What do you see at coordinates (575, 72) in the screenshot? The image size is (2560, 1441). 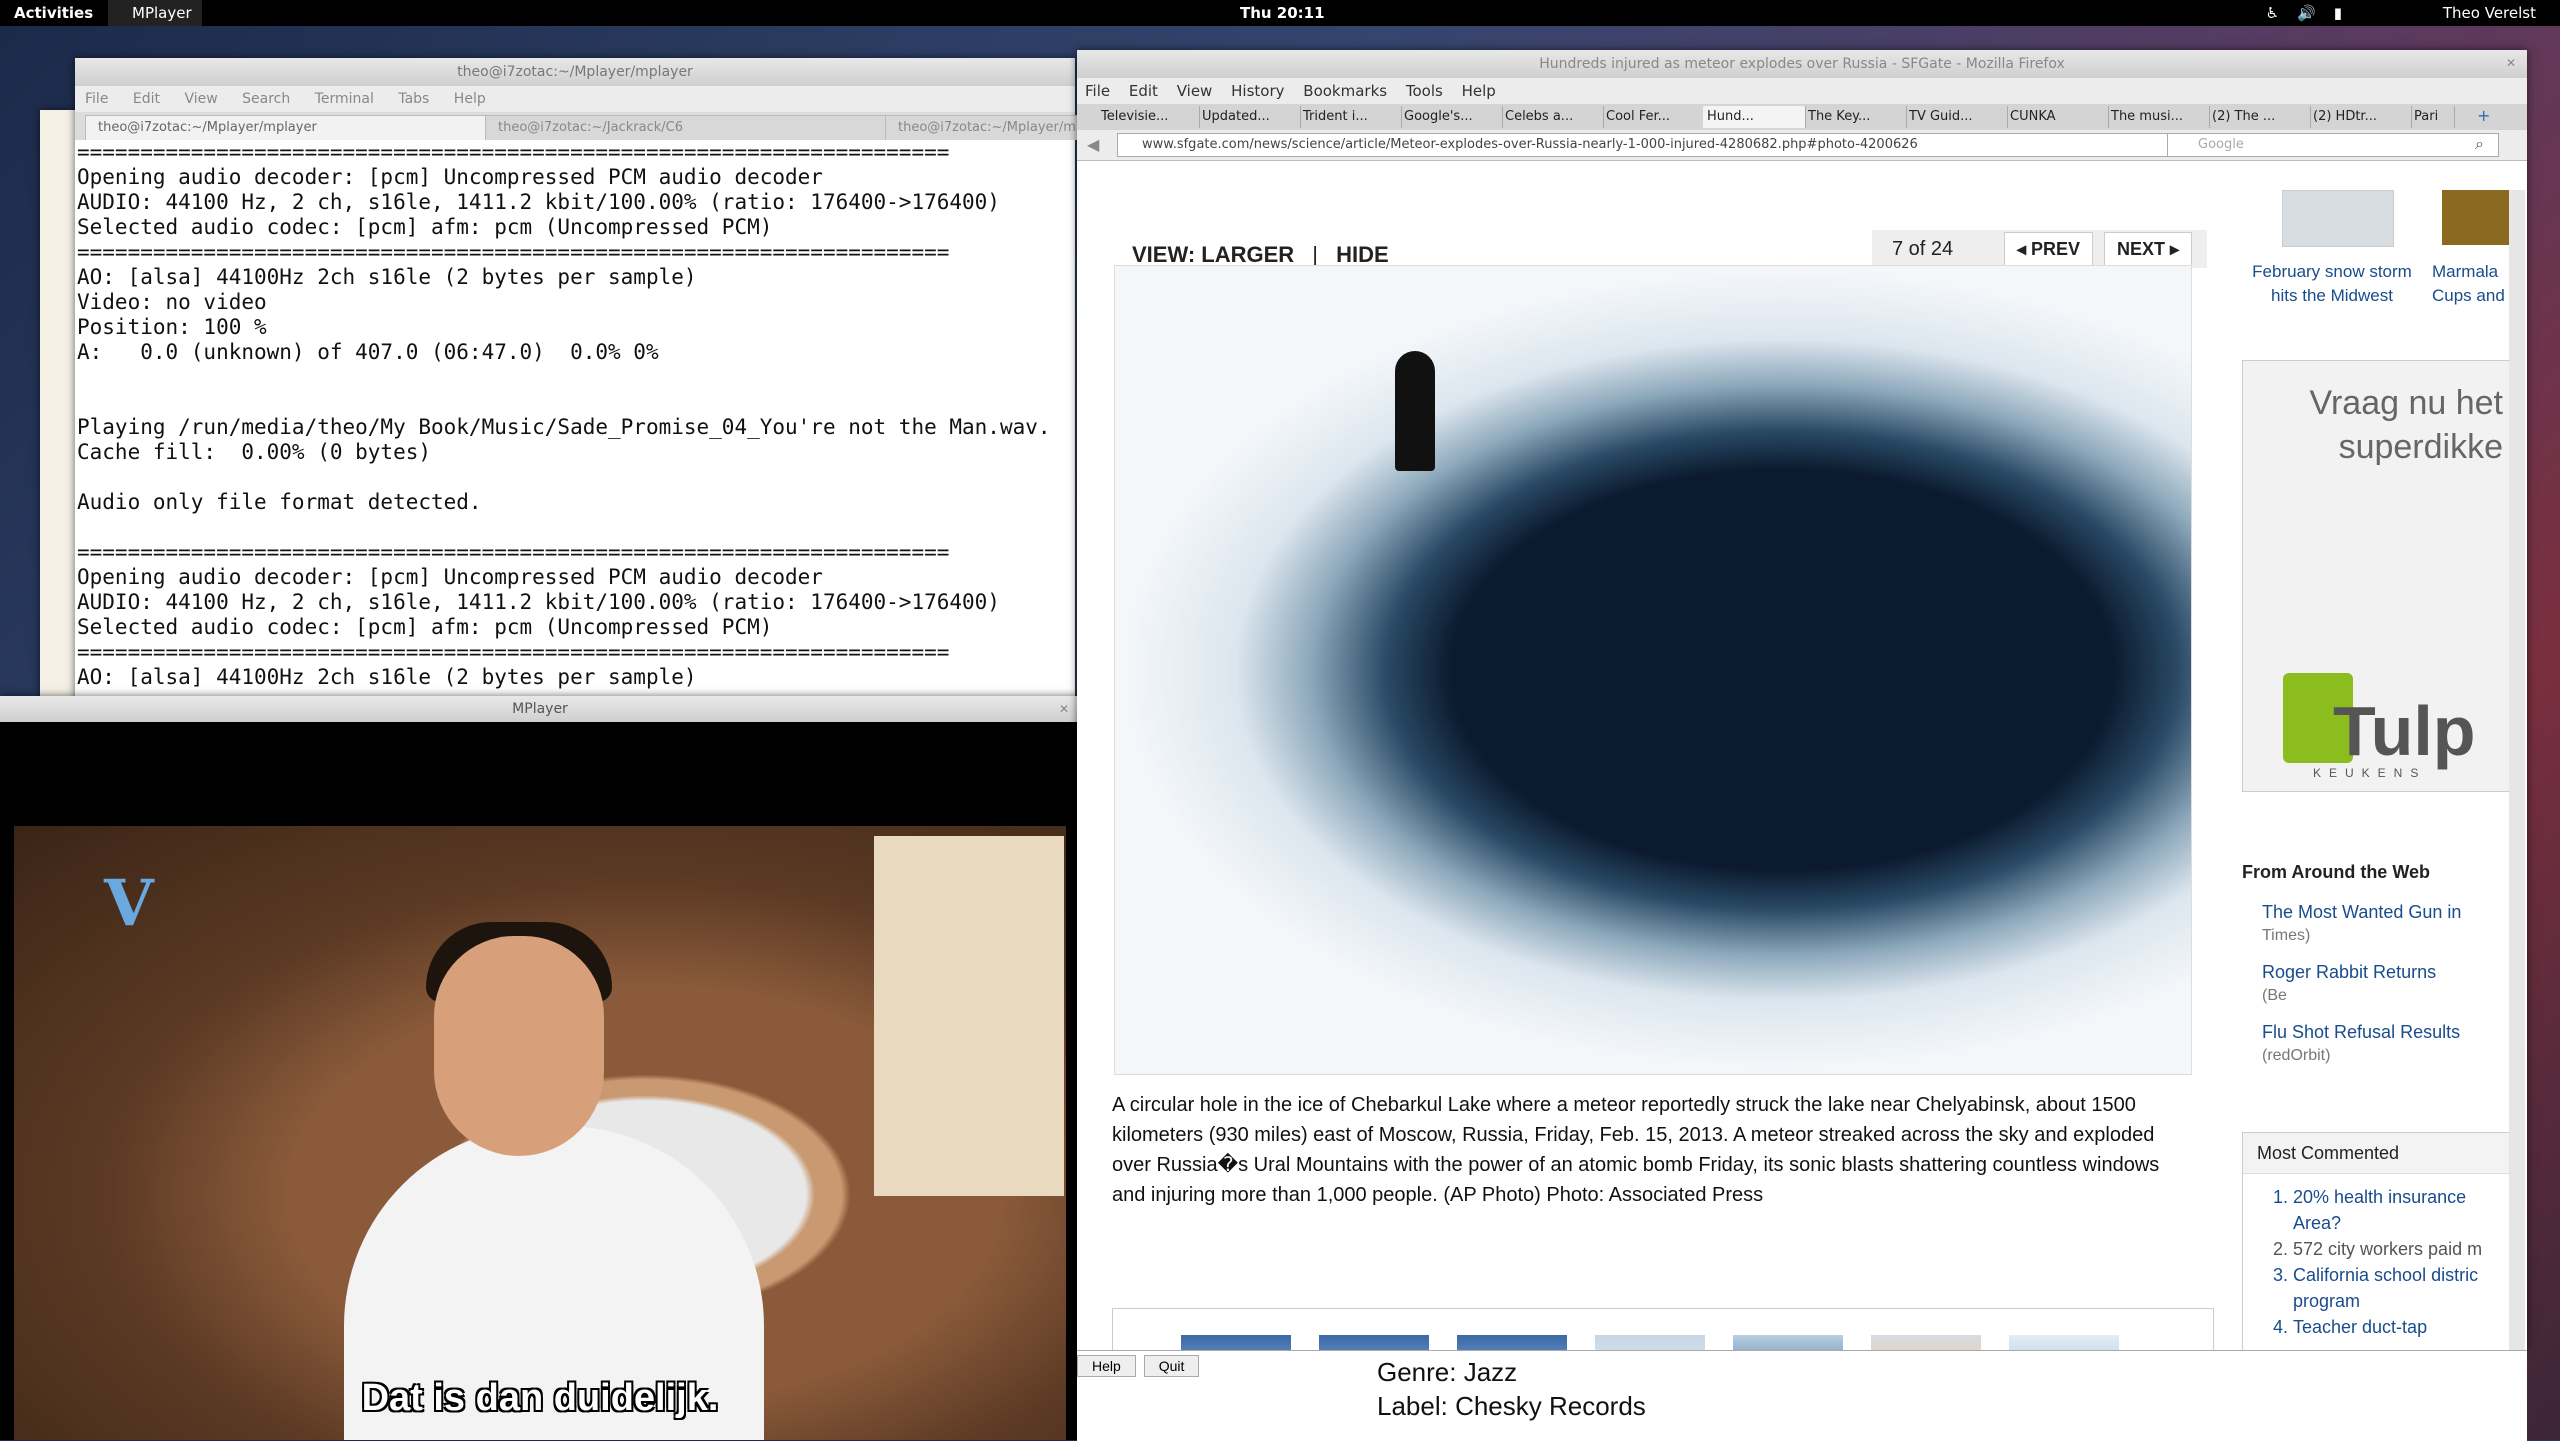 I see `terminal-titlebar: theo@i7zotac:~/Mplayer/mplayer` at bounding box center [575, 72].